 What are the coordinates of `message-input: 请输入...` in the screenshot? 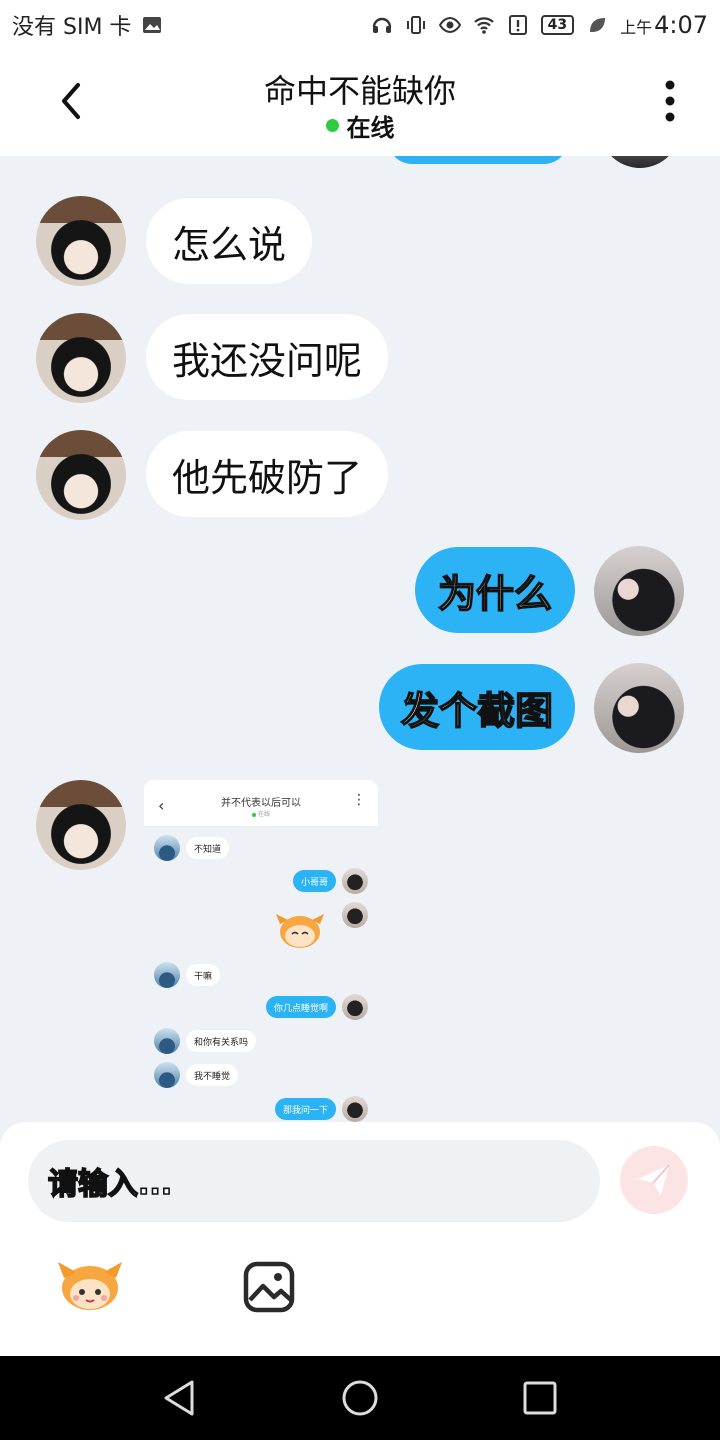 It's located at (314, 1181).